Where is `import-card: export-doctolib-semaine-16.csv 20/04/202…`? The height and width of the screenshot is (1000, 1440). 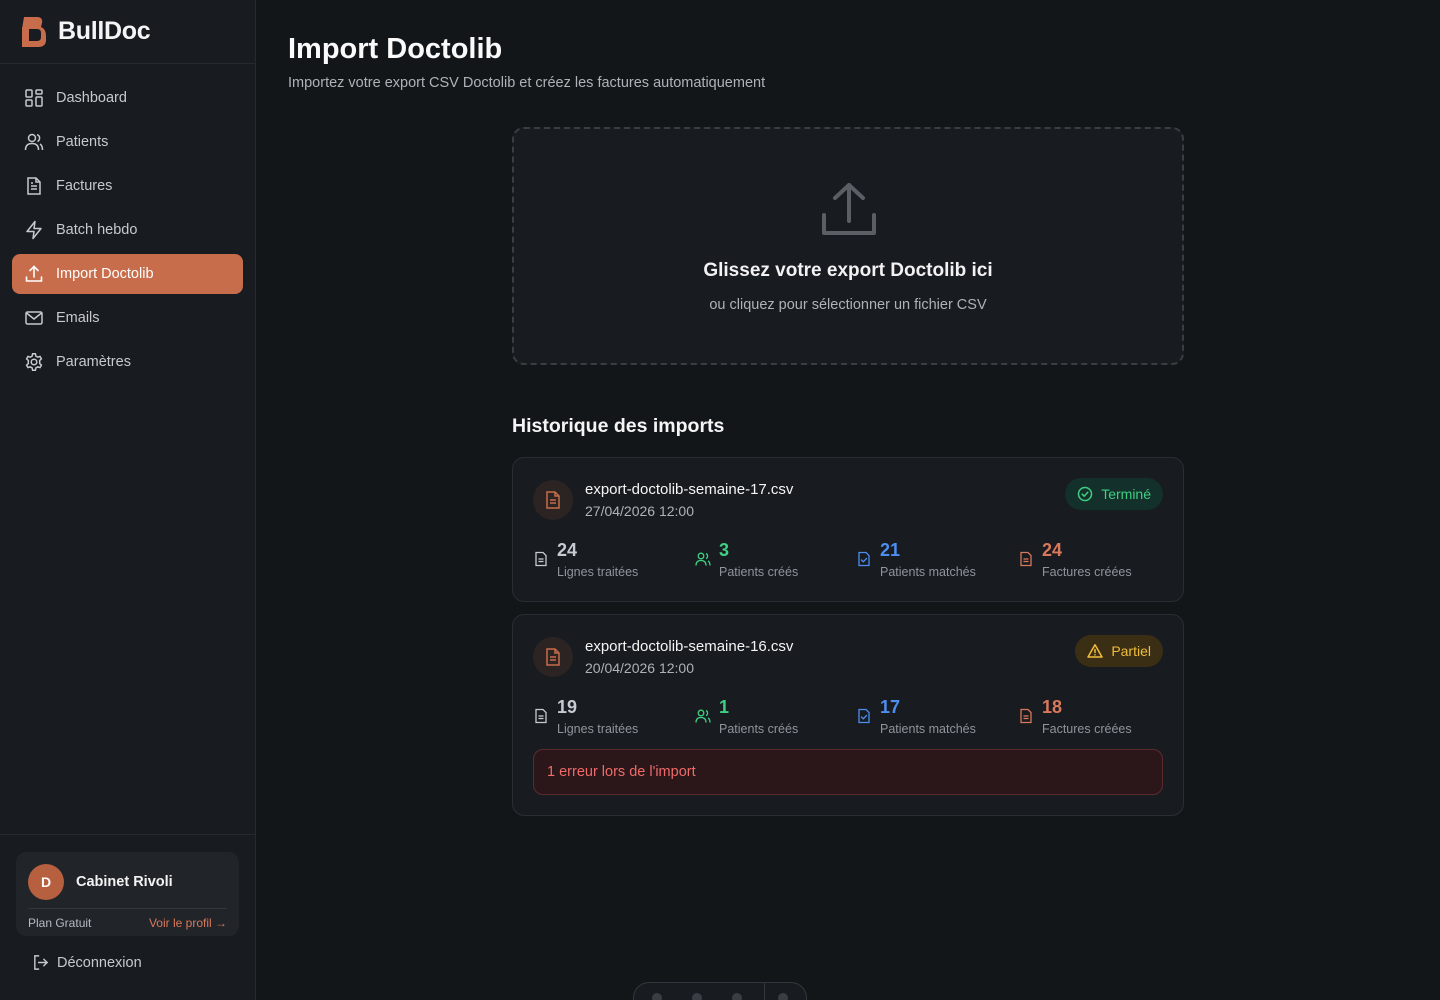
import-card: export-doctolib-semaine-16.csv 20/04/202… is located at coordinates (848, 715).